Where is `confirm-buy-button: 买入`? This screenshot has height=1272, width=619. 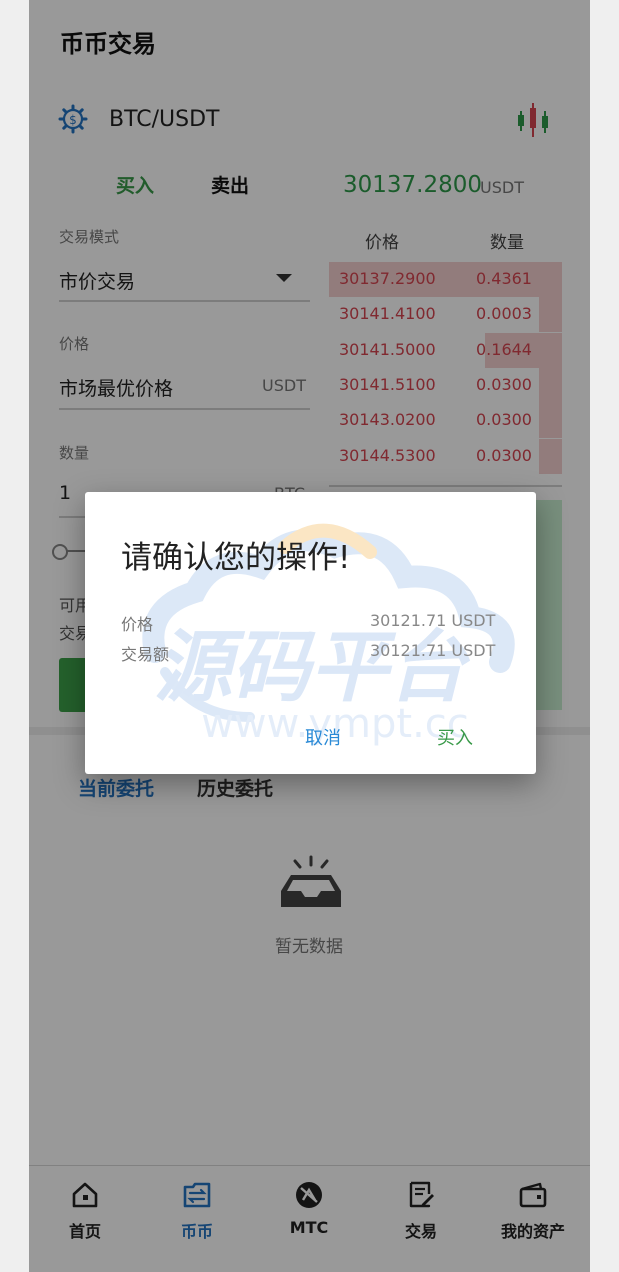
confirm-buy-button: 买入 is located at coordinates (455, 737).